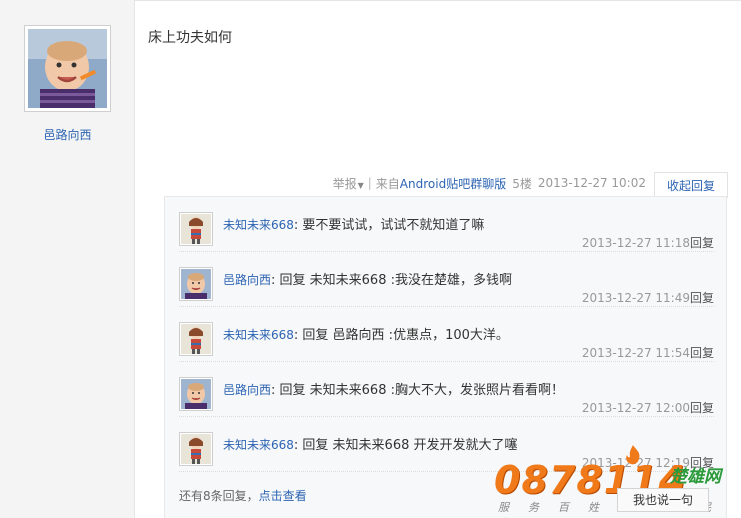  I want to click on reply-meta: 2013-12-27 12:19回复, so click(648, 462).